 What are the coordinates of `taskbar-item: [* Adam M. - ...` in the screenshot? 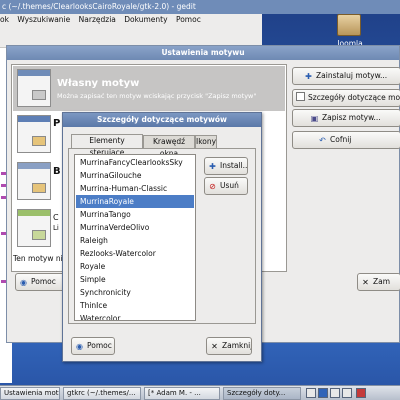 It's located at (182, 393).